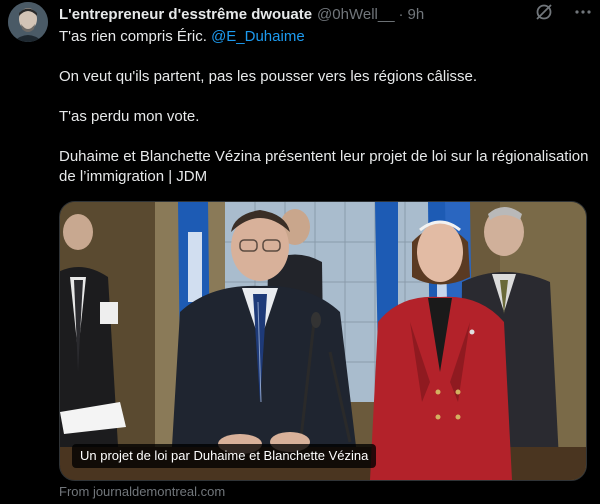 This screenshot has width=600, height=504. Describe the element at coordinates (129, 116) in the screenshot. I see `post-paragraph-3: T'as perdu mon vote.` at that location.